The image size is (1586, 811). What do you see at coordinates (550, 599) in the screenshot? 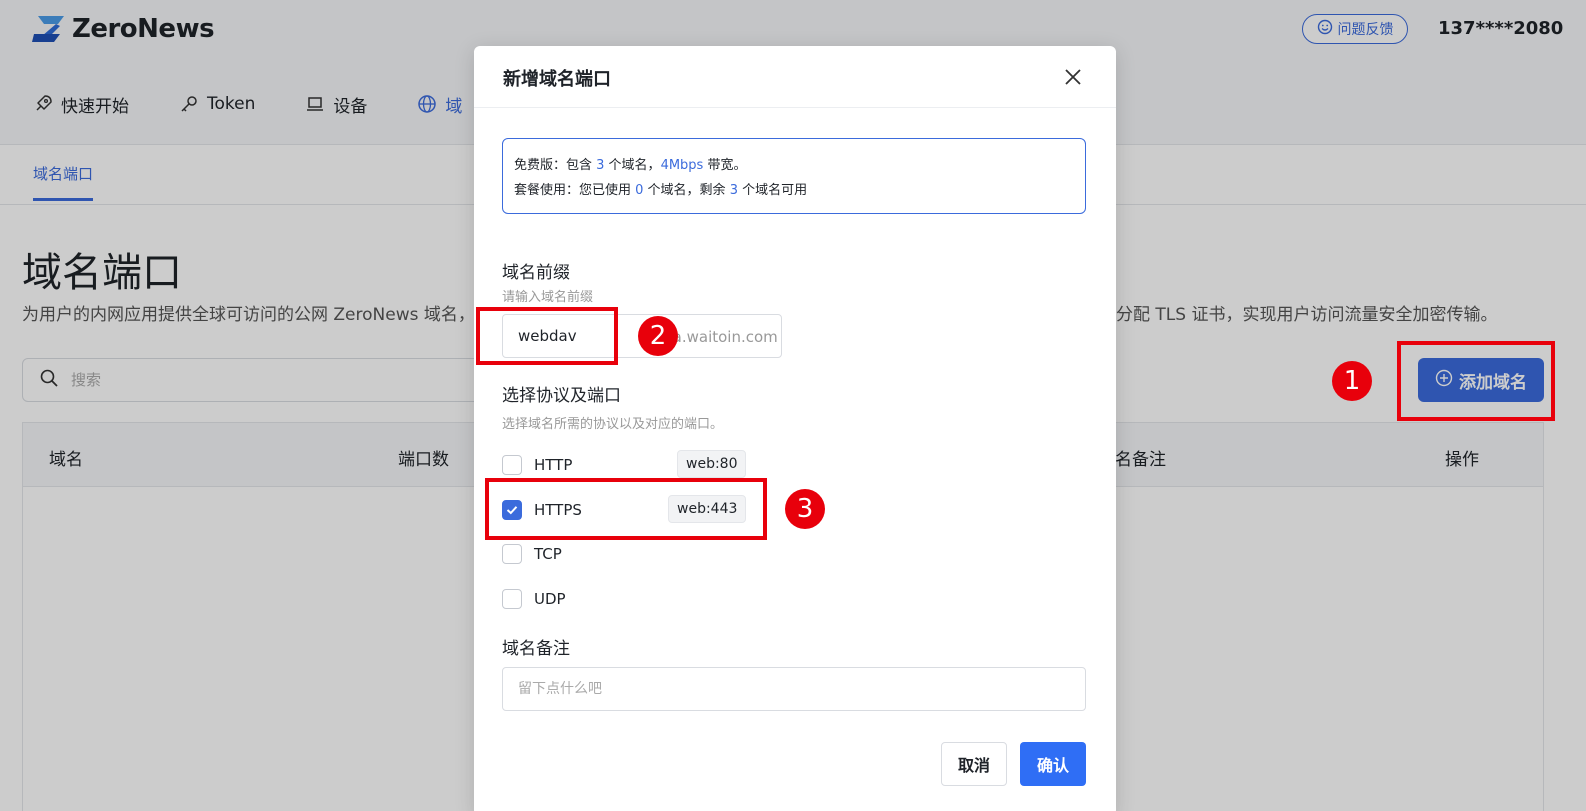
I see `protocol-name: UDP` at bounding box center [550, 599].